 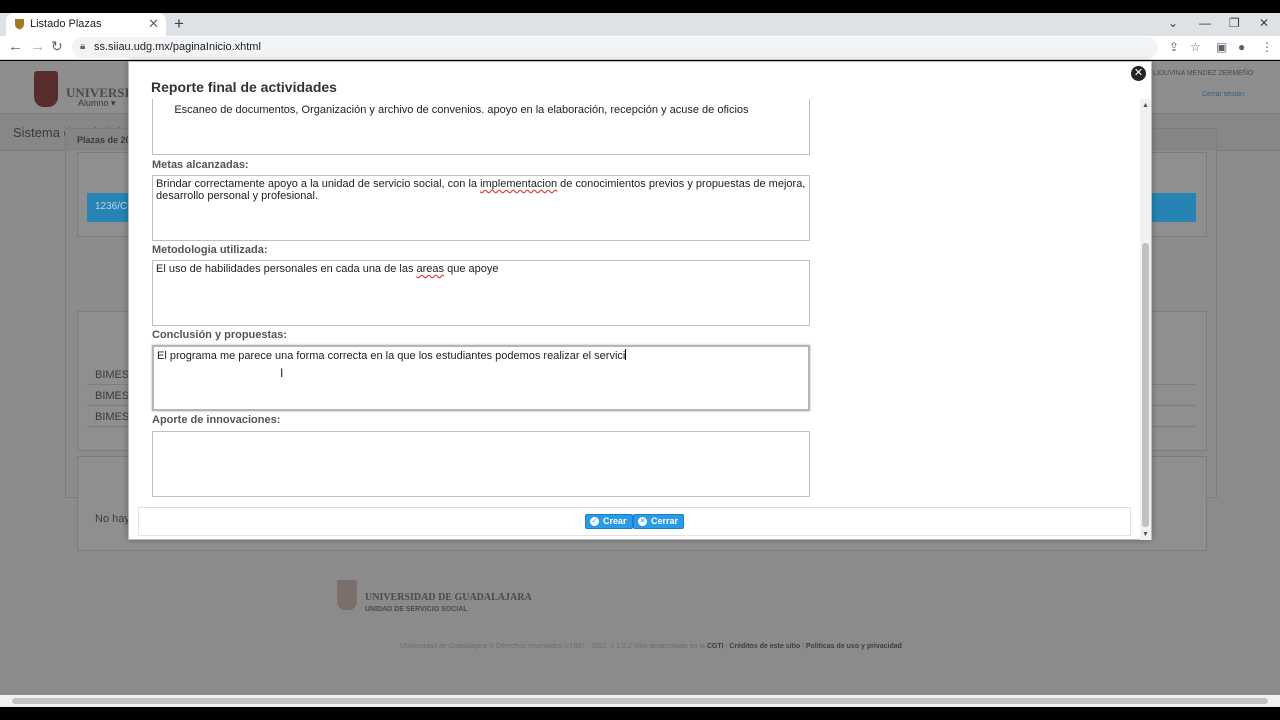 What do you see at coordinates (416, 609) in the screenshot?
I see `footer-unit: UNIDAD DE SERVICIO SOCIAL` at bounding box center [416, 609].